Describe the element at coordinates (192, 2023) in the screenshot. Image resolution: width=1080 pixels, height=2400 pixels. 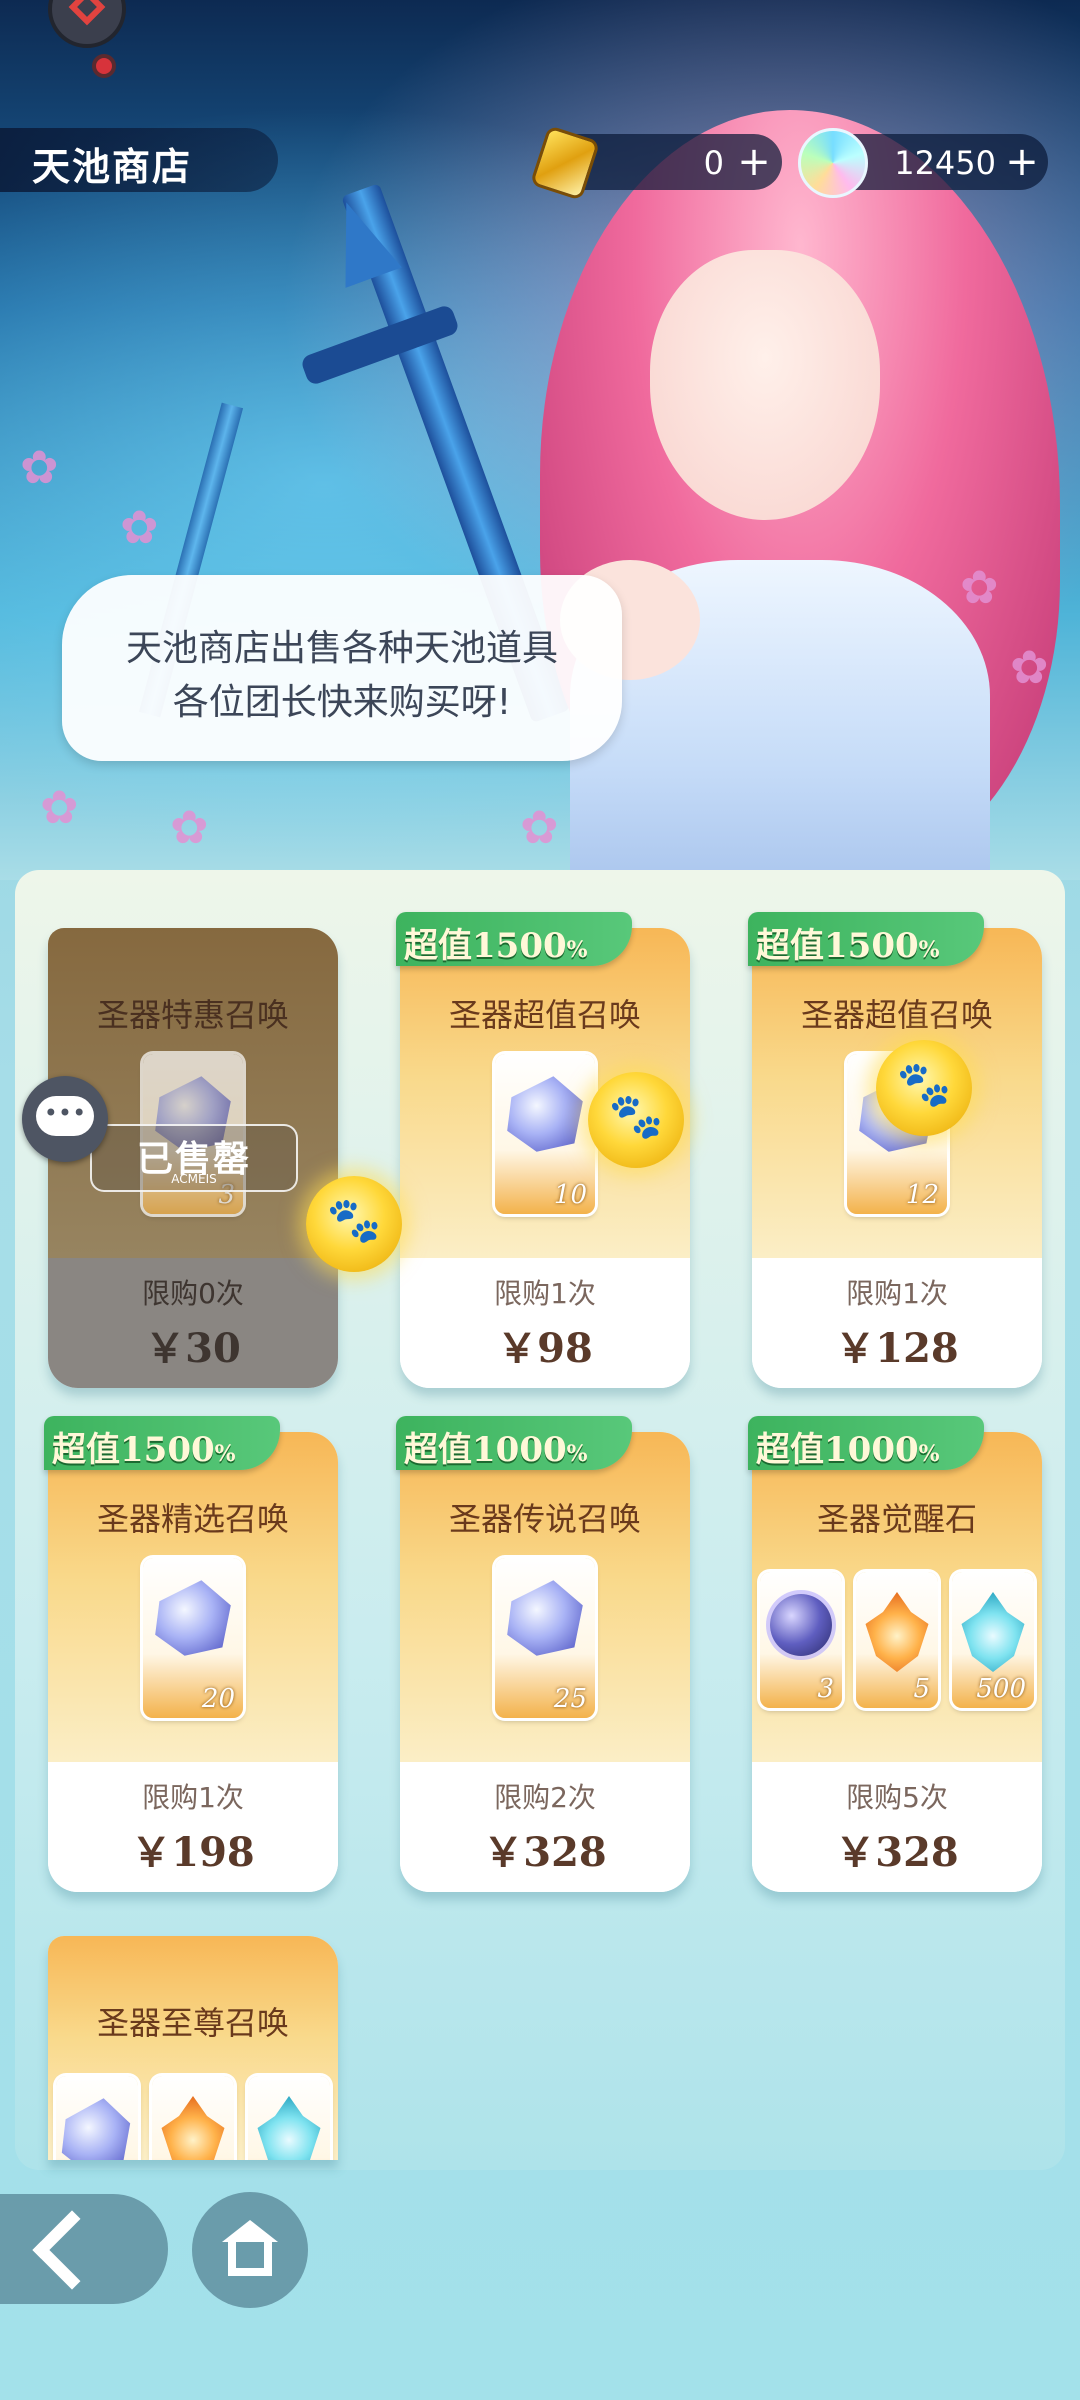
I see `card-title: 圣器至尊召唤` at that location.